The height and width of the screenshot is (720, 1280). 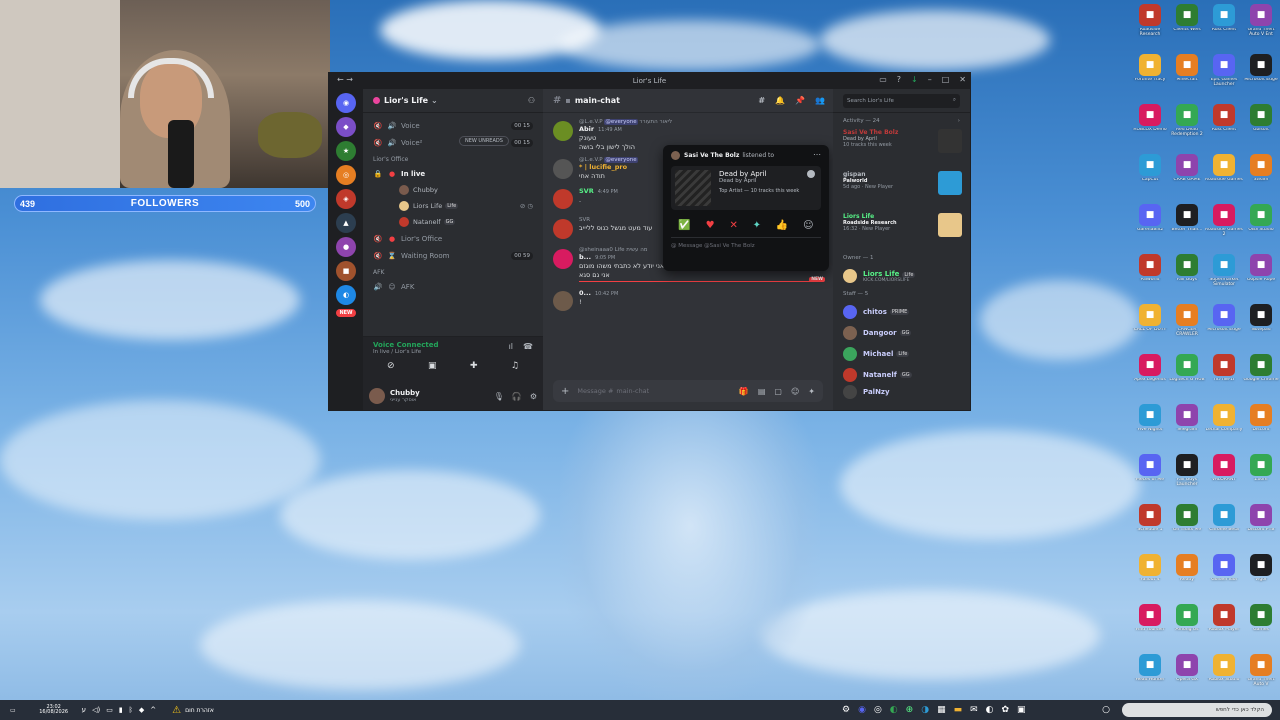 I want to click on desktop-icon: ■ Oopsie Rope, so click(x=1261, y=278).